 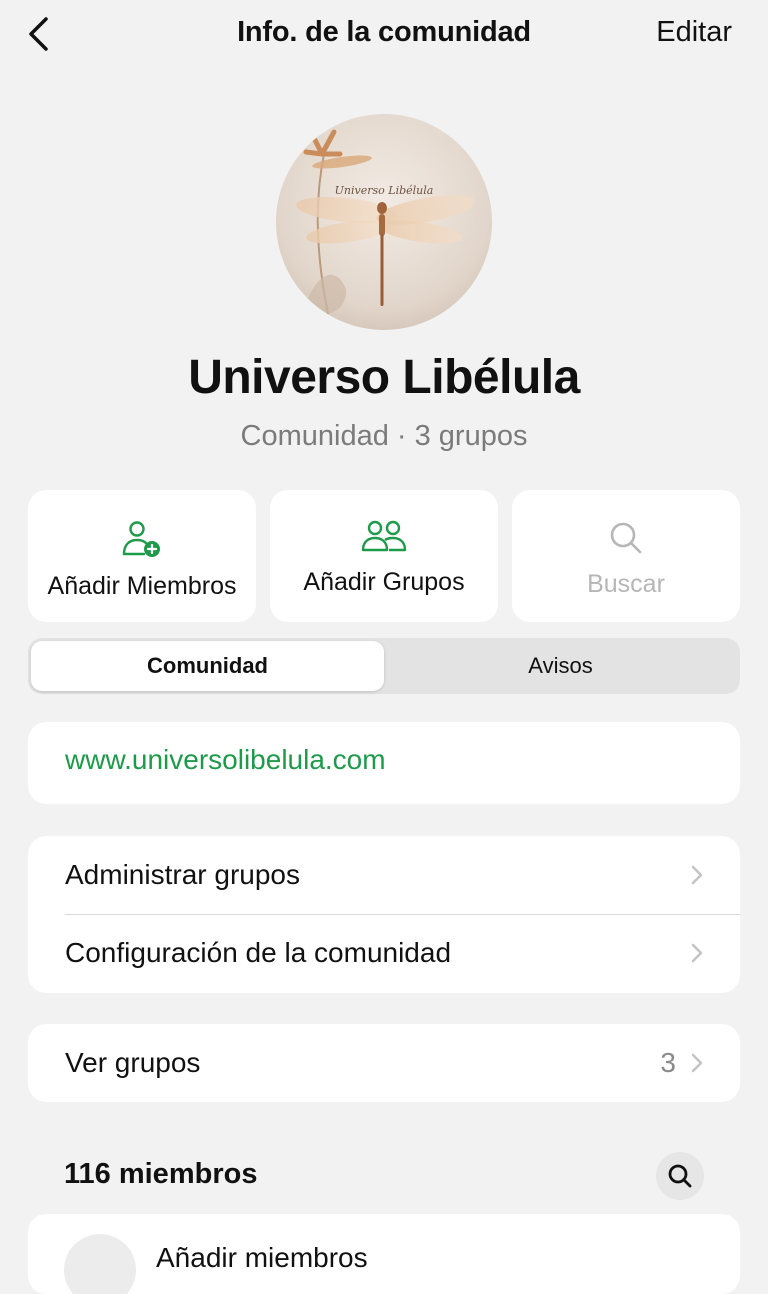 I want to click on add-members-row: Añadir miembros, so click(x=384, y=1254).